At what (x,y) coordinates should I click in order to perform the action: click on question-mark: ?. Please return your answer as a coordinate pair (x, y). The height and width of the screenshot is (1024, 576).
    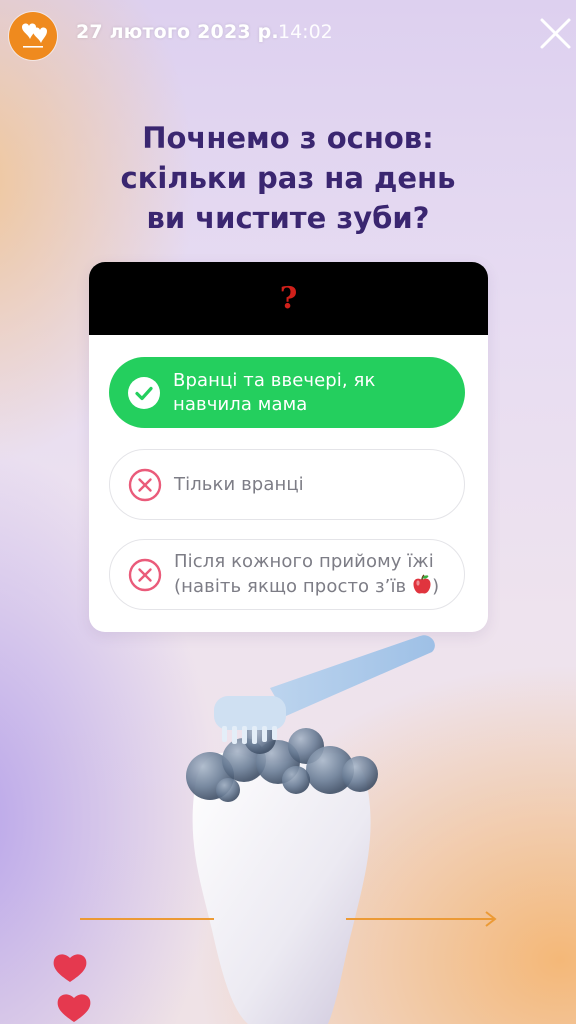
    Looking at the image, I should click on (288, 298).